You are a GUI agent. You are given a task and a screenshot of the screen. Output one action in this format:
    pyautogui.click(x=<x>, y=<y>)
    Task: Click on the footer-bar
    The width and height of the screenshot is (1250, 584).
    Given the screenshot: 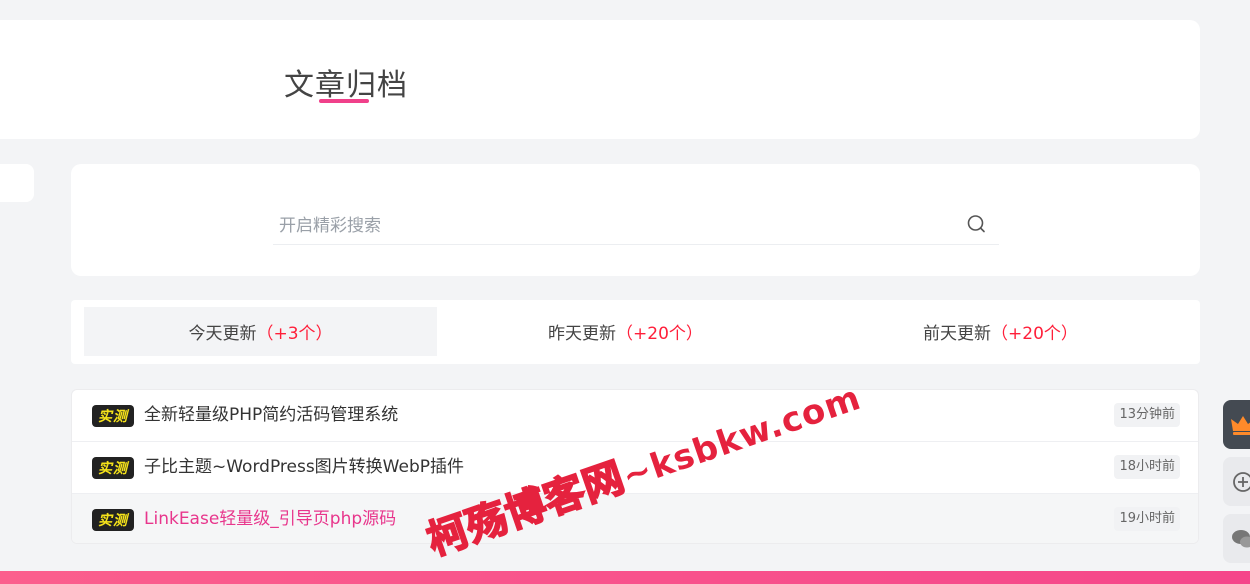 What is the action you would take?
    pyautogui.click(x=625, y=577)
    